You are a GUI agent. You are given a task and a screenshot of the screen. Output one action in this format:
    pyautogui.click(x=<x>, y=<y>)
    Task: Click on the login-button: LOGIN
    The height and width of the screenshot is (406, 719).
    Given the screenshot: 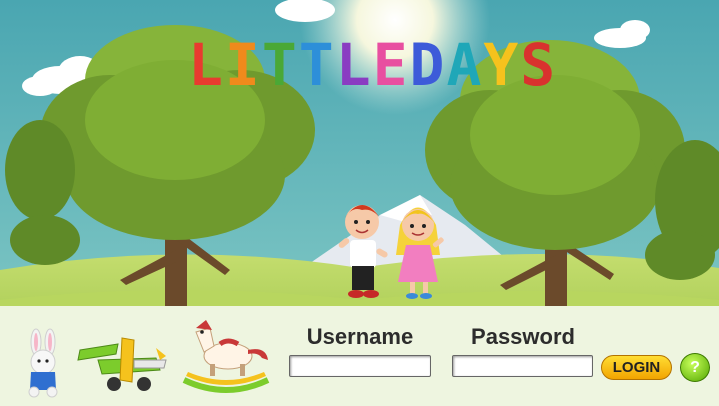 What is the action you would take?
    pyautogui.click(x=636, y=367)
    